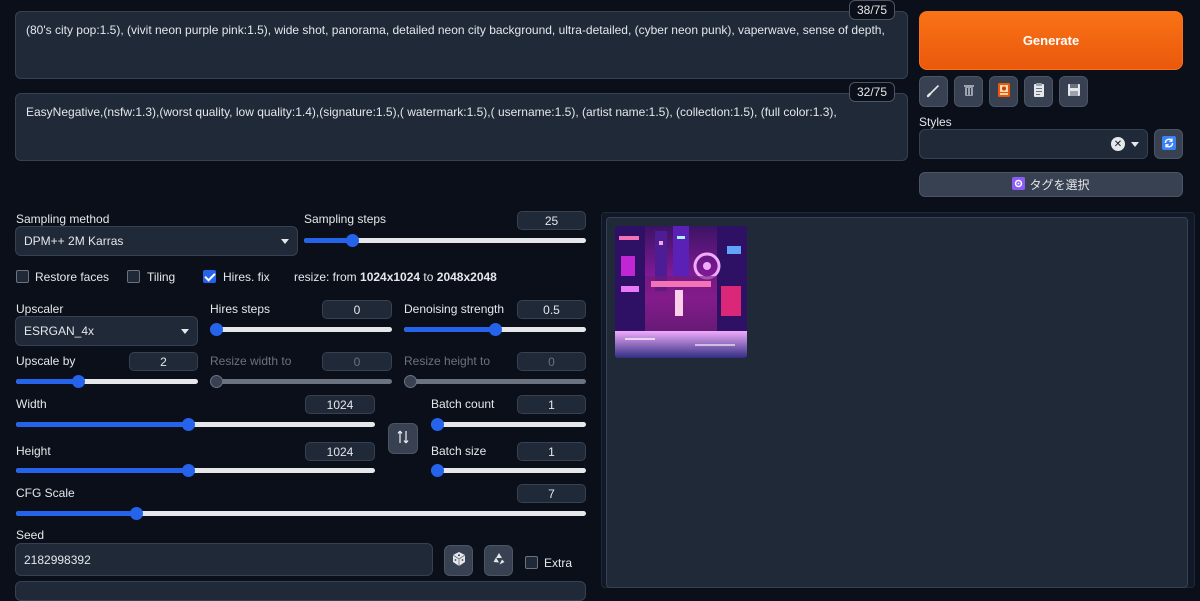  I want to click on upscaler-label: Upscaler, so click(40, 309).